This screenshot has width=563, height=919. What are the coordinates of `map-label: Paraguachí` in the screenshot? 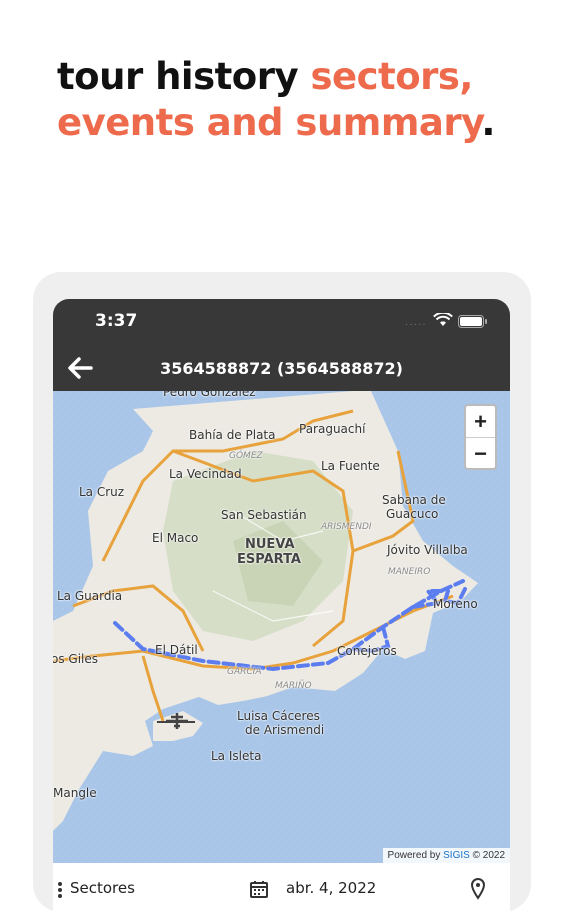 It's located at (332, 429).